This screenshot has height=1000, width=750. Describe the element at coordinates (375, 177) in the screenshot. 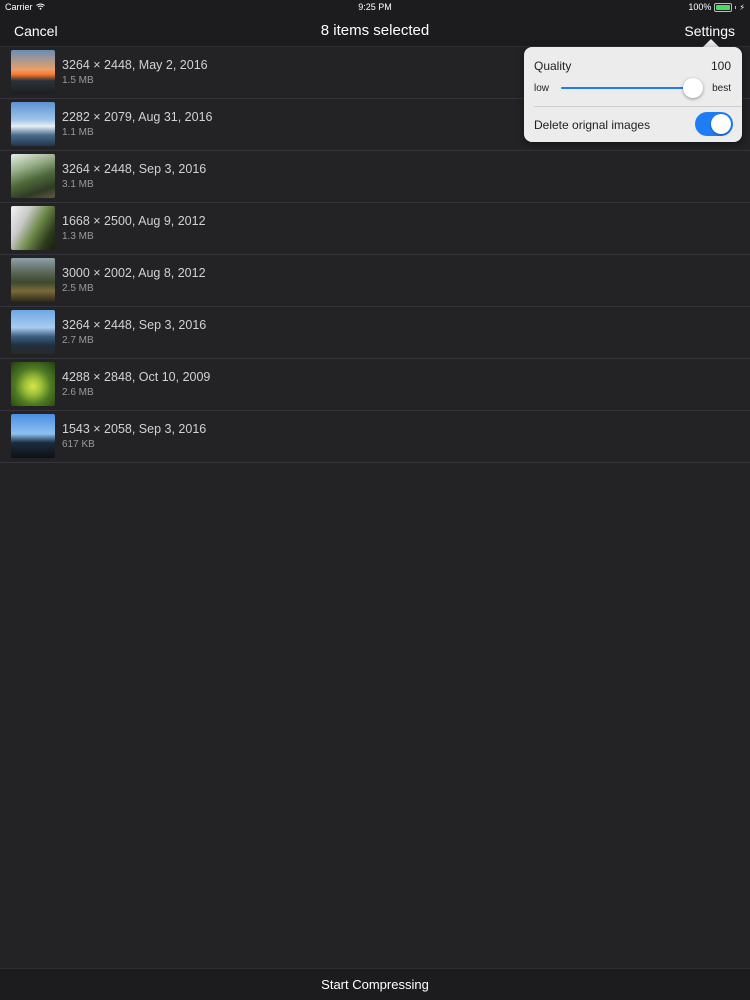

I see `list-item: 3264 × 2448, Sep 3, 2016 3.1 MB` at that location.